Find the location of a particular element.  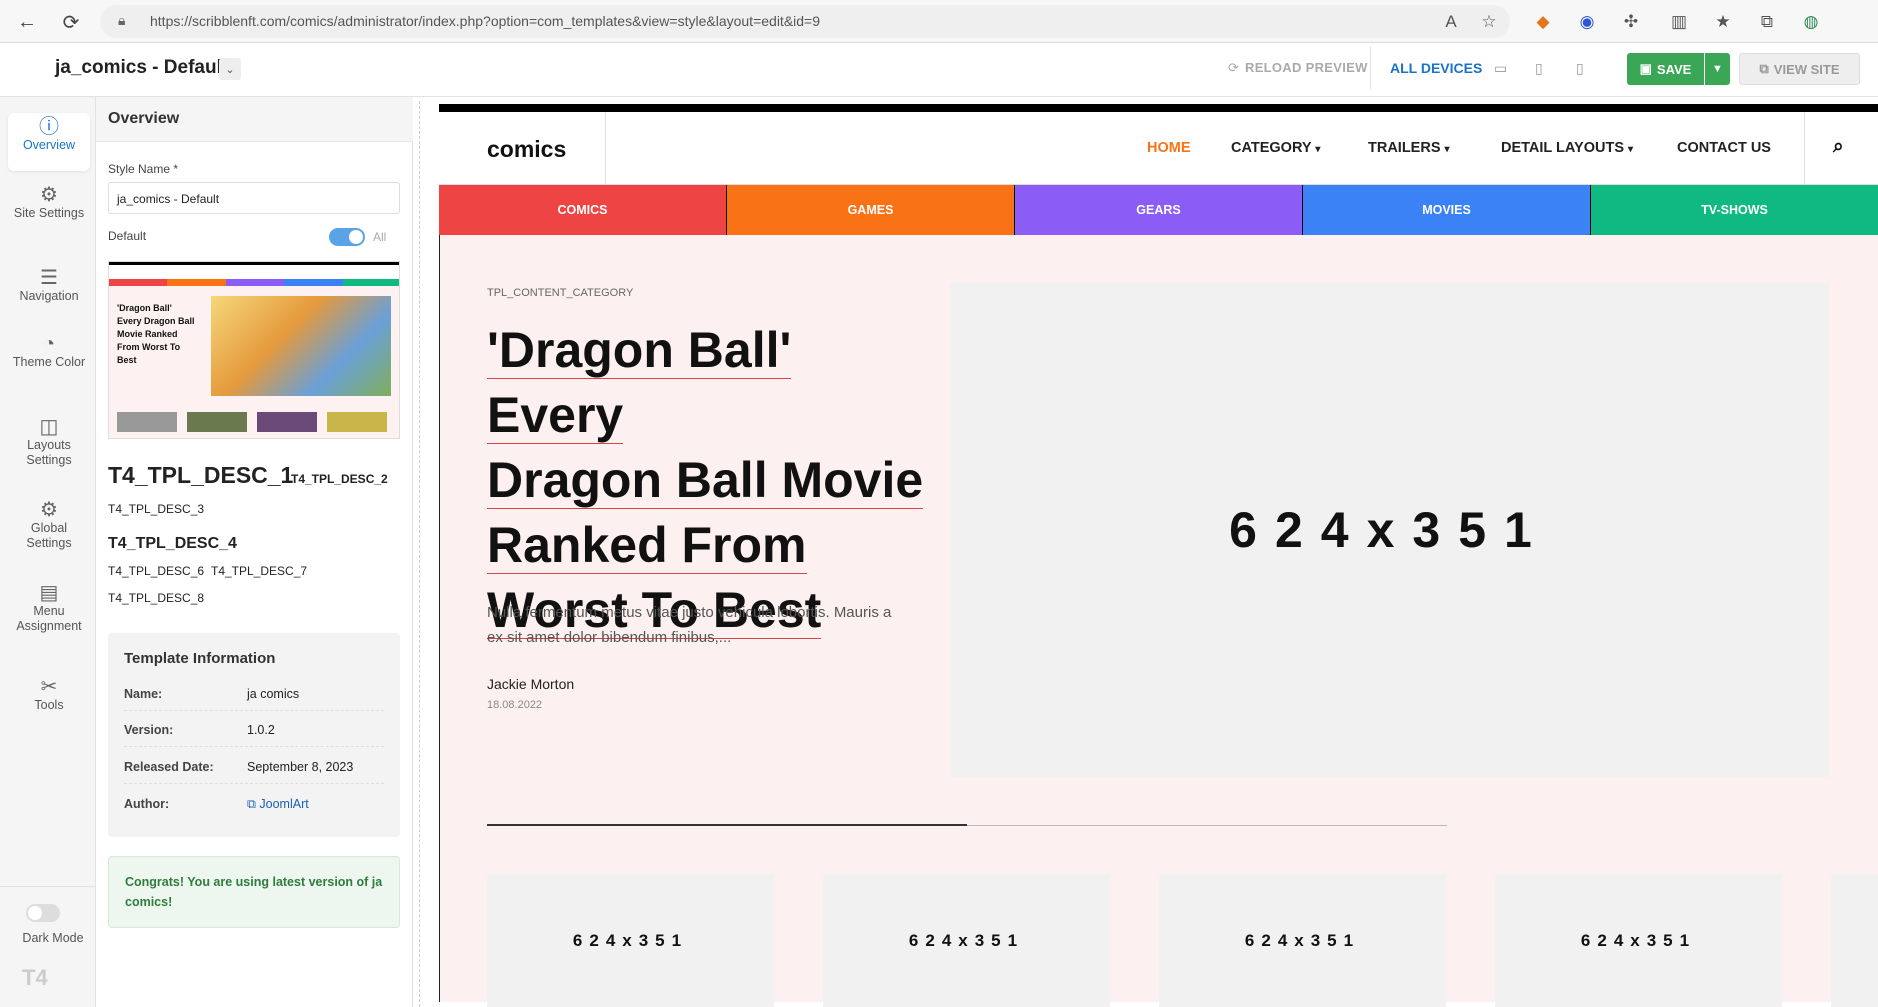

all-devices-button: ALL DEVICES is located at coordinates (1436, 68).